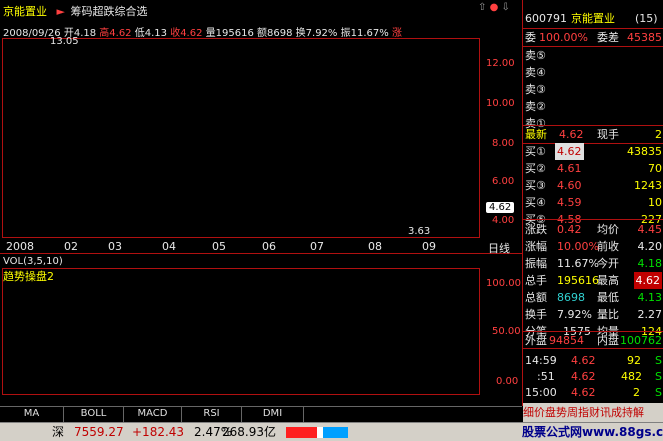  I want to click on stat-value: 0.42, so click(569, 229).